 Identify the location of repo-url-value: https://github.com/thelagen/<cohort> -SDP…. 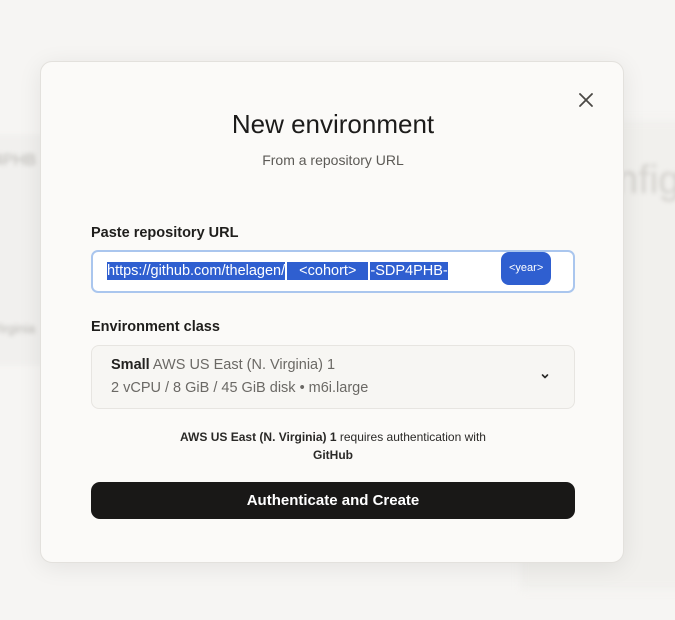
(277, 271).